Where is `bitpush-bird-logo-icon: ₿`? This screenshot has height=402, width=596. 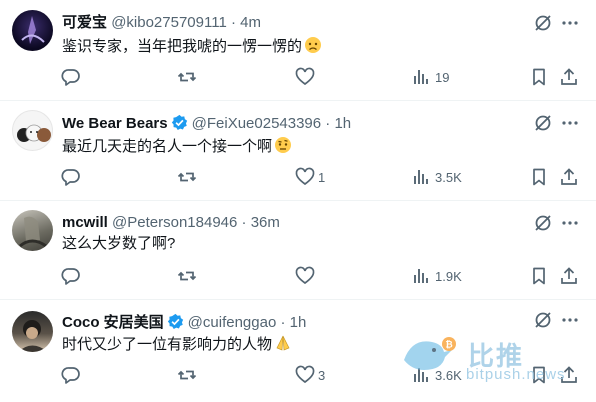 bitpush-bird-logo-icon: ₿ is located at coordinates (428, 356).